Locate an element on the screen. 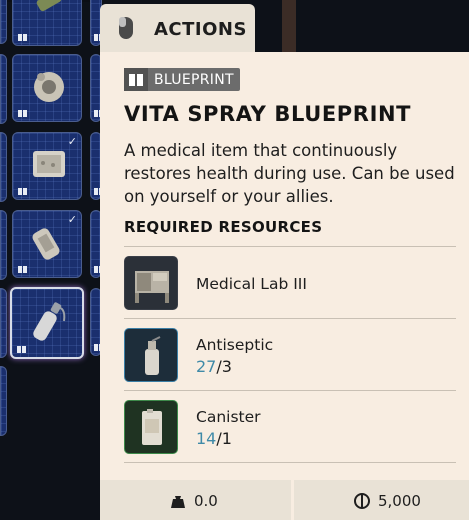 The height and width of the screenshot is (520, 469). medical-lab-icon is located at coordinates (151, 283).